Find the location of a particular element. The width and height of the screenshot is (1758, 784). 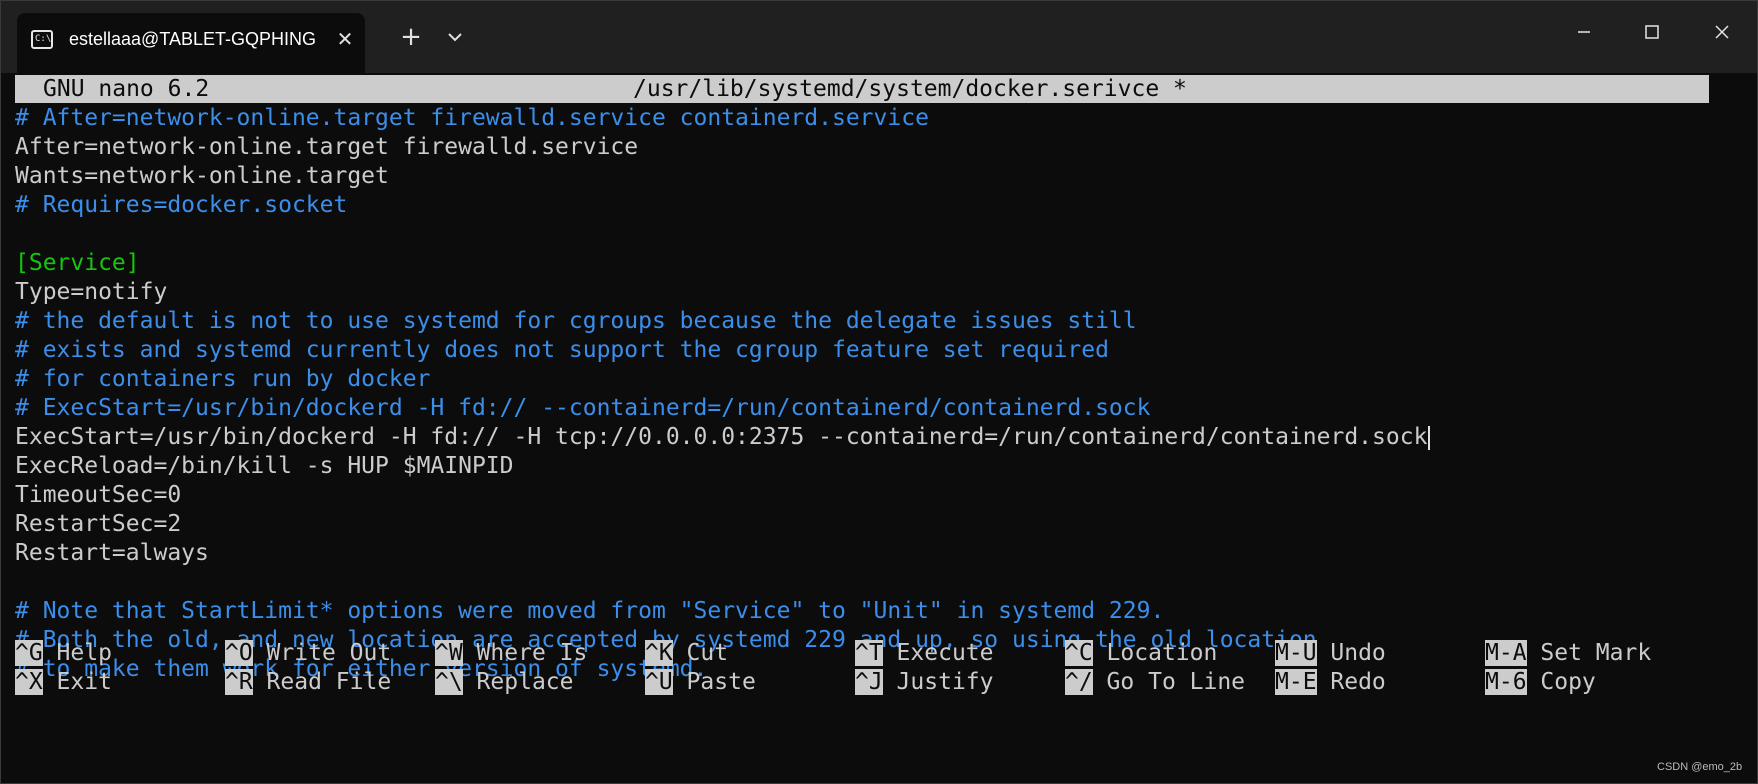

shortcut-help: ^G Help is located at coordinates (63, 653).